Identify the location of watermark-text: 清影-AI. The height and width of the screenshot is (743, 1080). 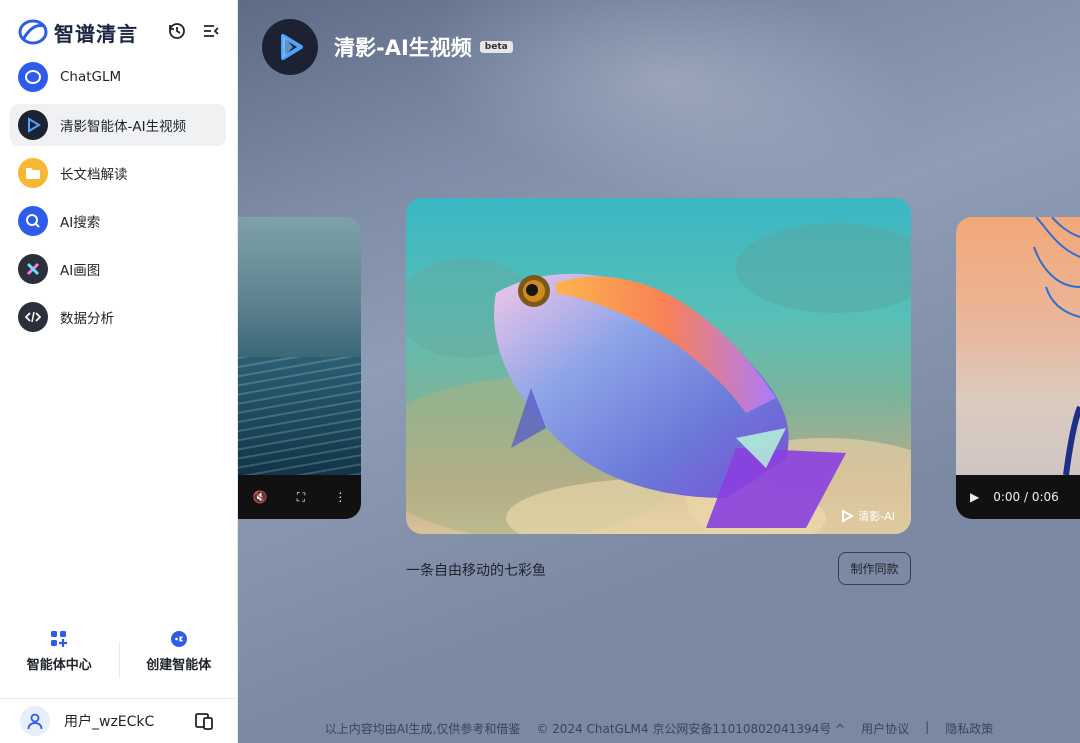
(876, 516).